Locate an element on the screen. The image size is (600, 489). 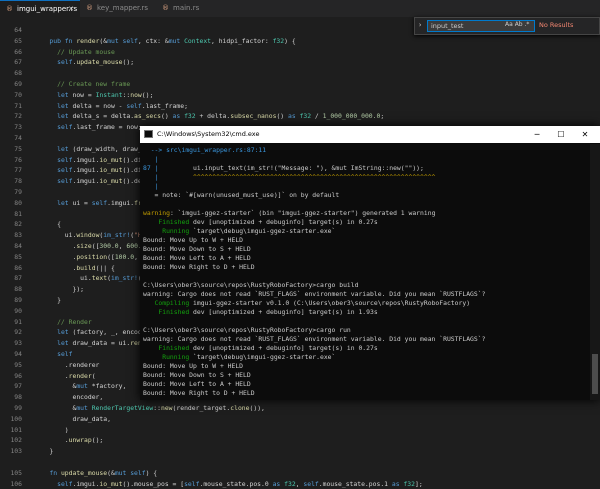
code-token: build is located at coordinates (86, 267).